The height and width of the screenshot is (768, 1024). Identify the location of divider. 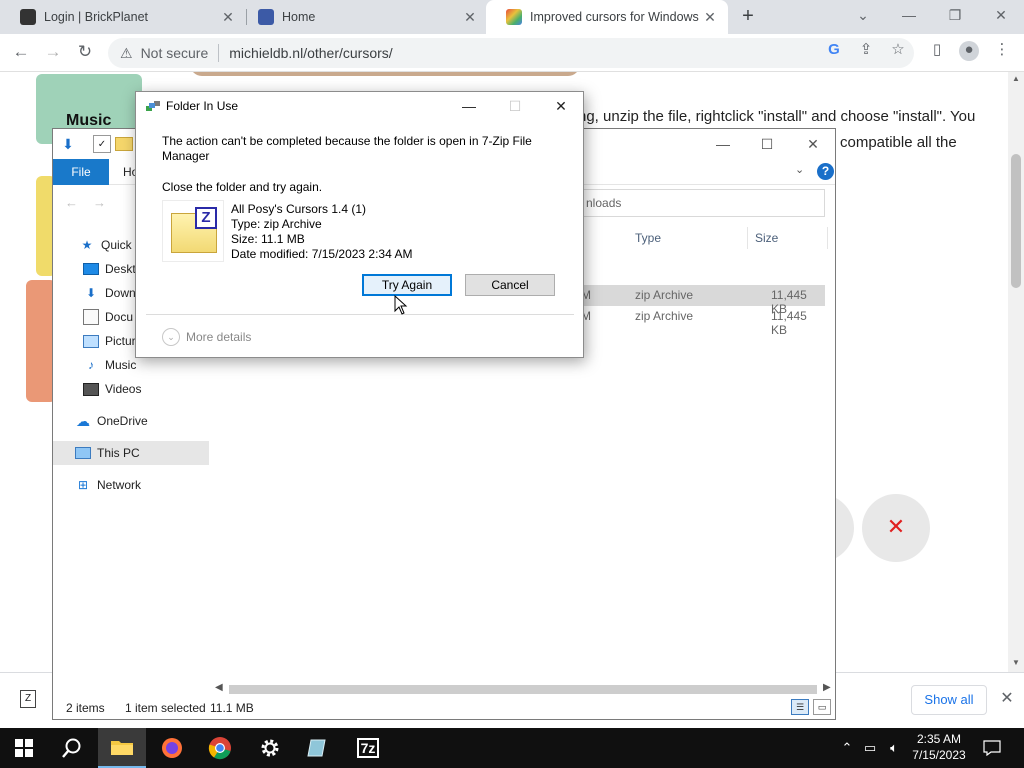
(219, 53).